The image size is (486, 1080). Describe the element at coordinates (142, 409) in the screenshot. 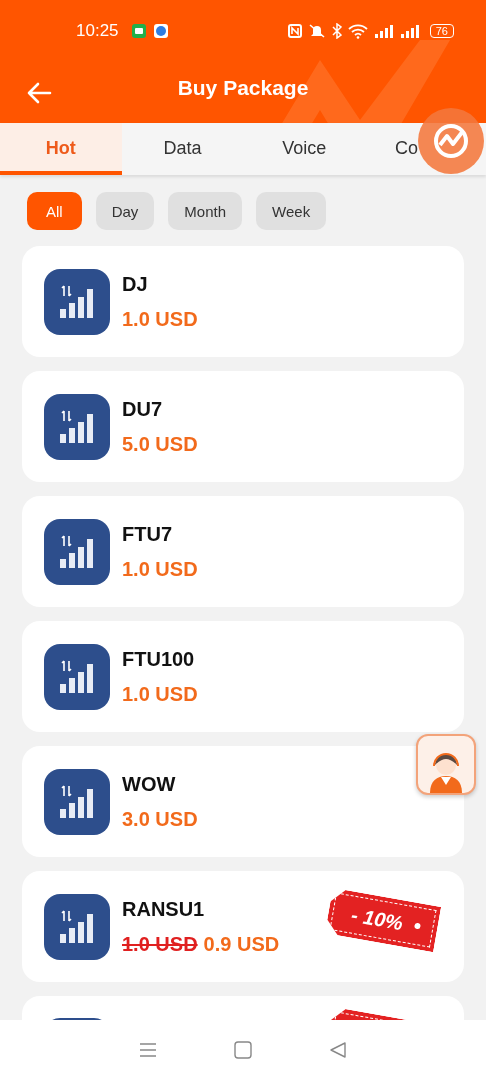

I see `package-name: DU7` at that location.